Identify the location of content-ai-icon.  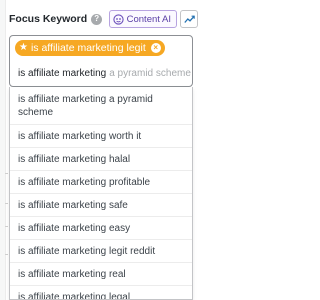
(118, 19).